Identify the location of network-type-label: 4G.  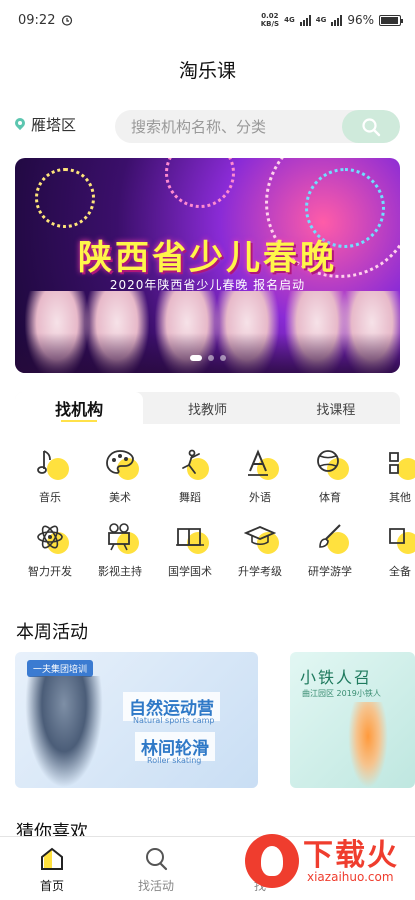
(289, 20).